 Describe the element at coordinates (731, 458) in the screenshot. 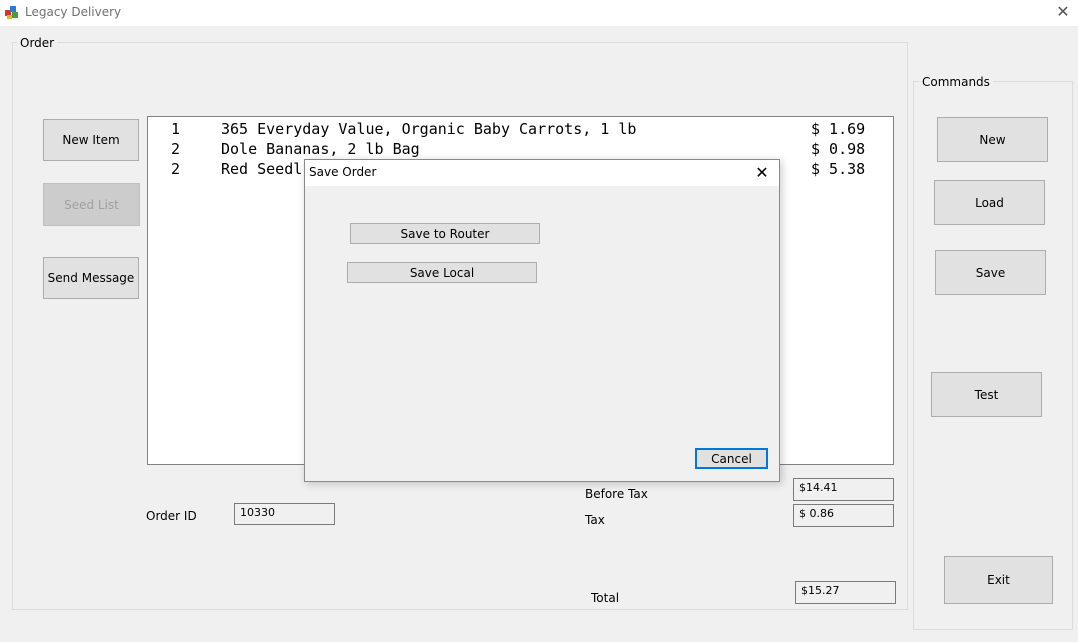

I see `cancel-button: Cancel` at that location.